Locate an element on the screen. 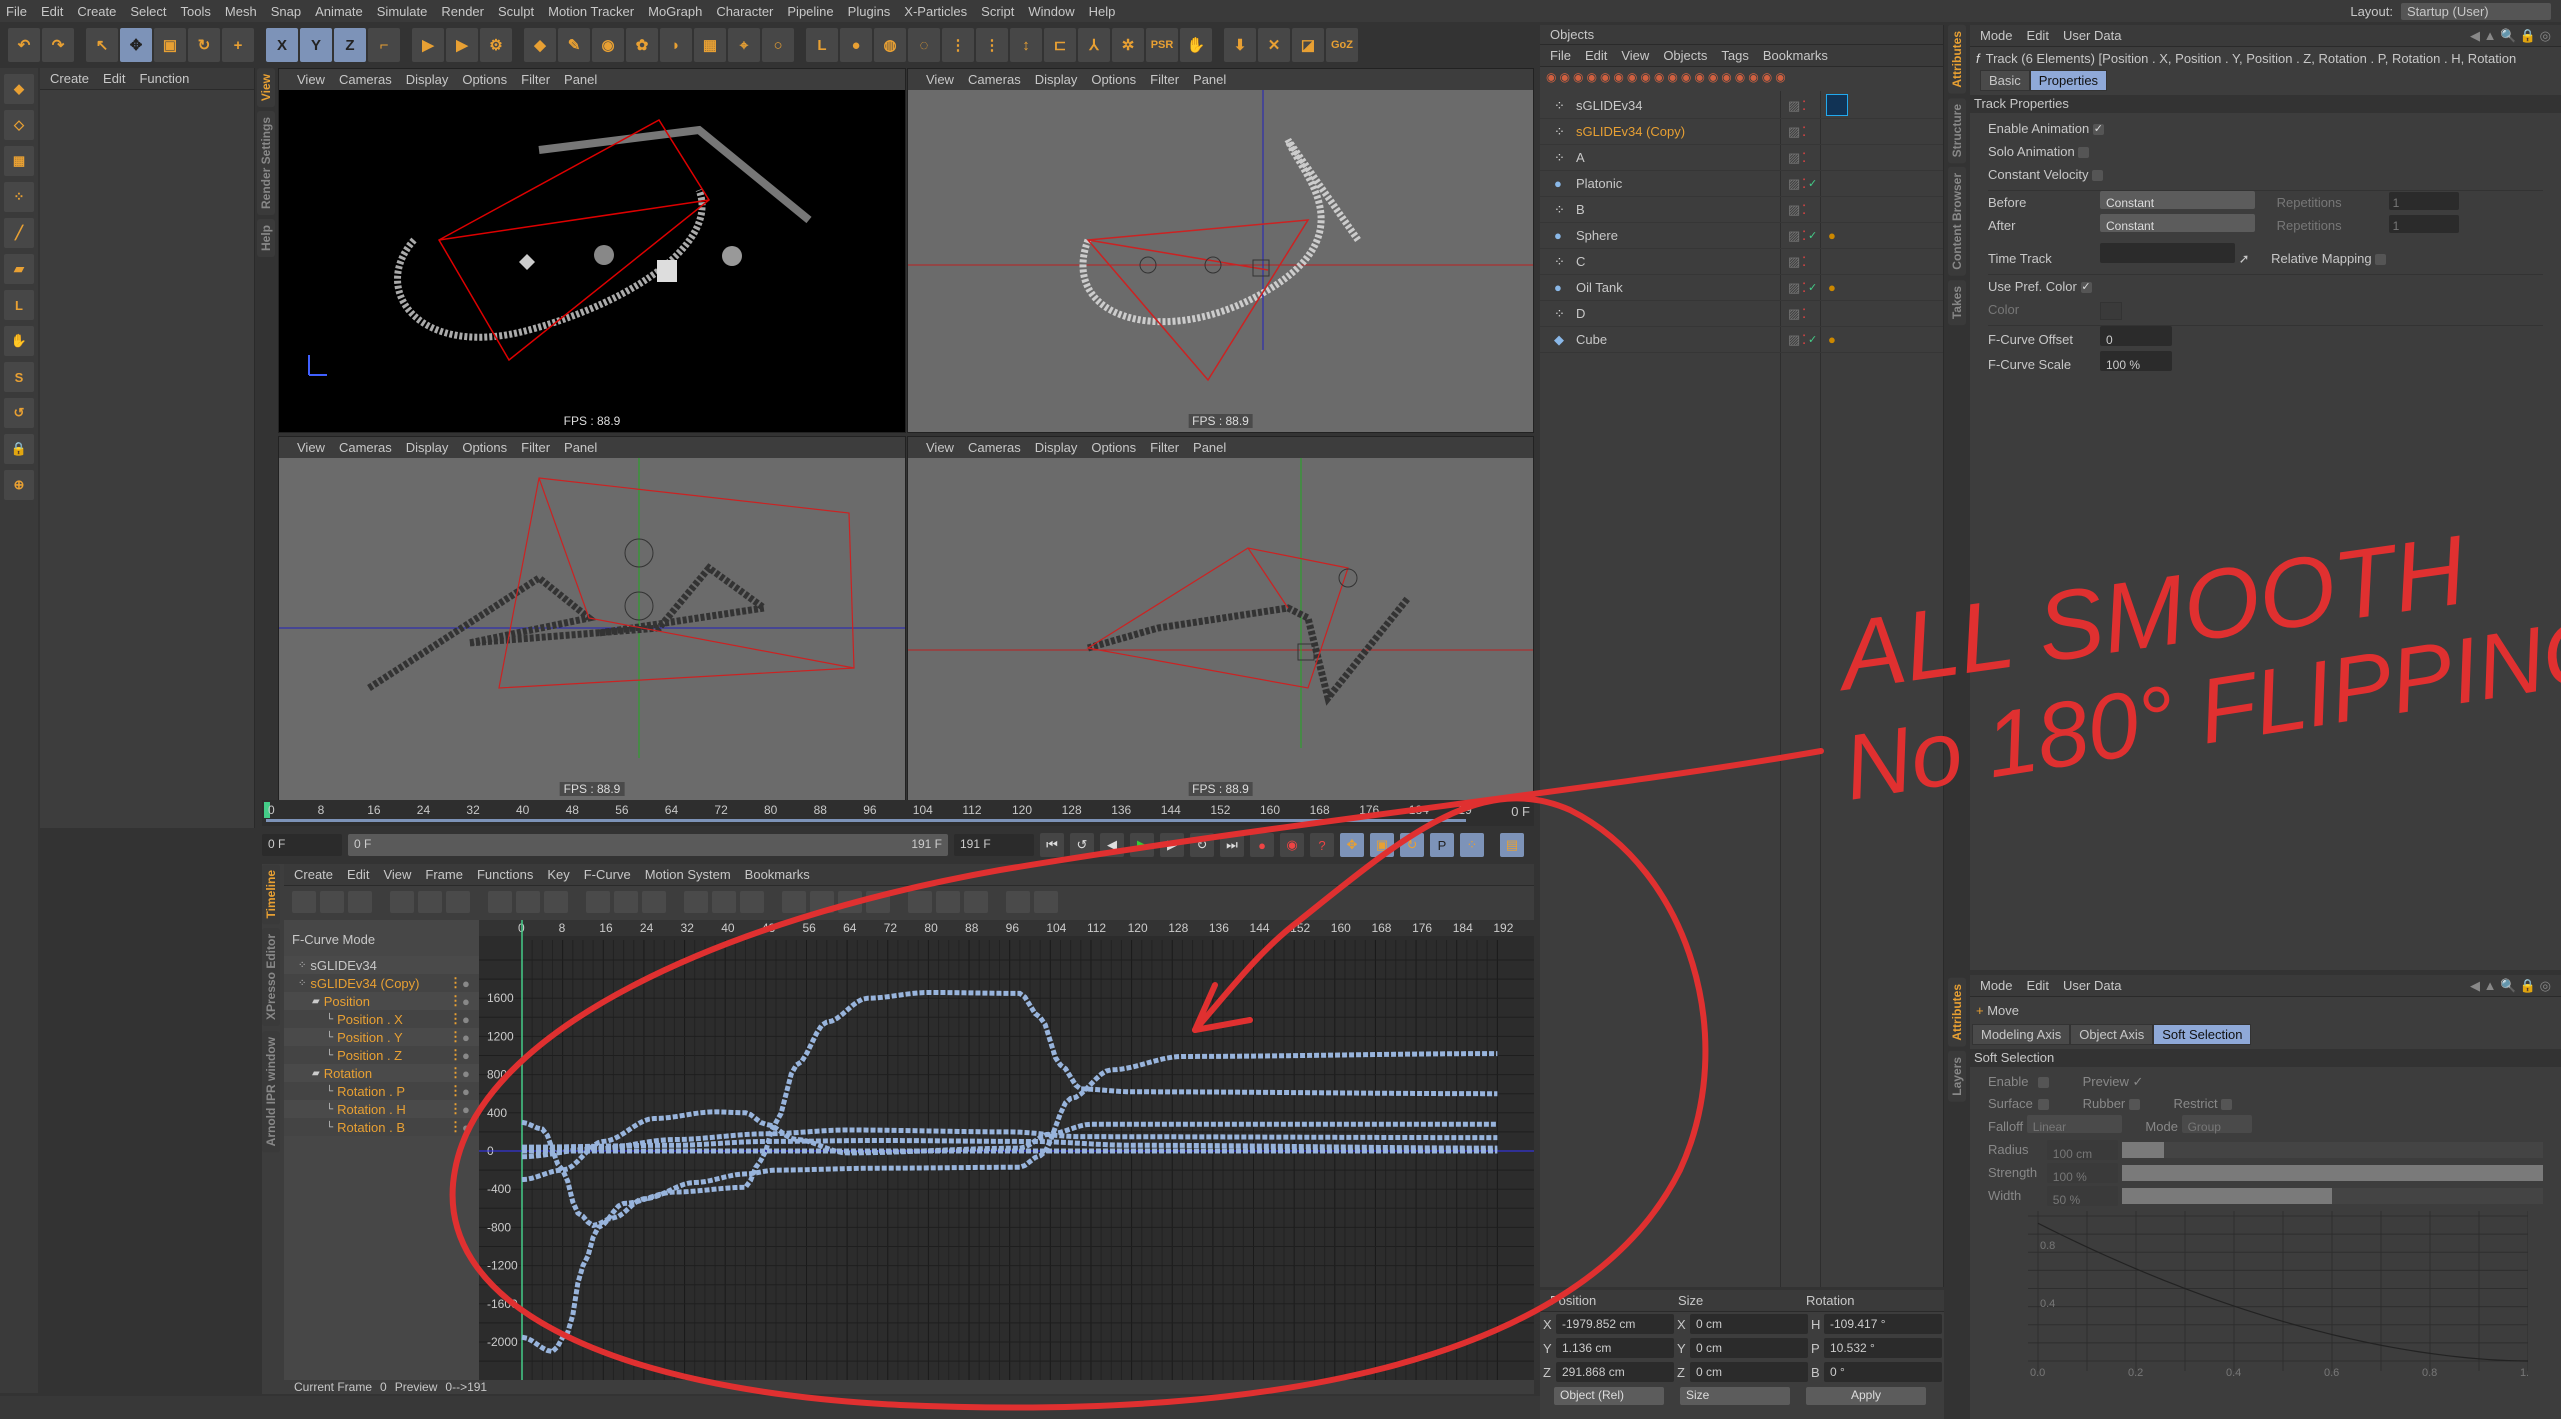  menu-character: Character is located at coordinates (744, 11).